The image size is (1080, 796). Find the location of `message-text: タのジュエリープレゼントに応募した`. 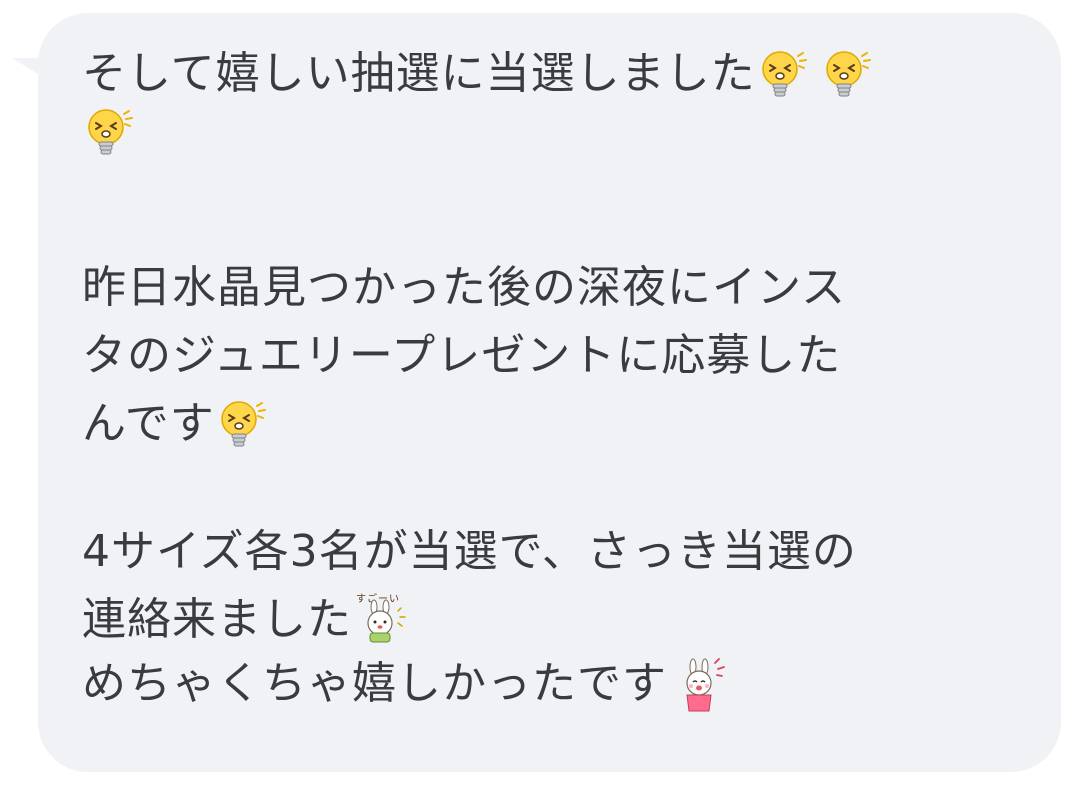

message-text: タのジュエリープレゼントに応募した is located at coordinates (462, 355).